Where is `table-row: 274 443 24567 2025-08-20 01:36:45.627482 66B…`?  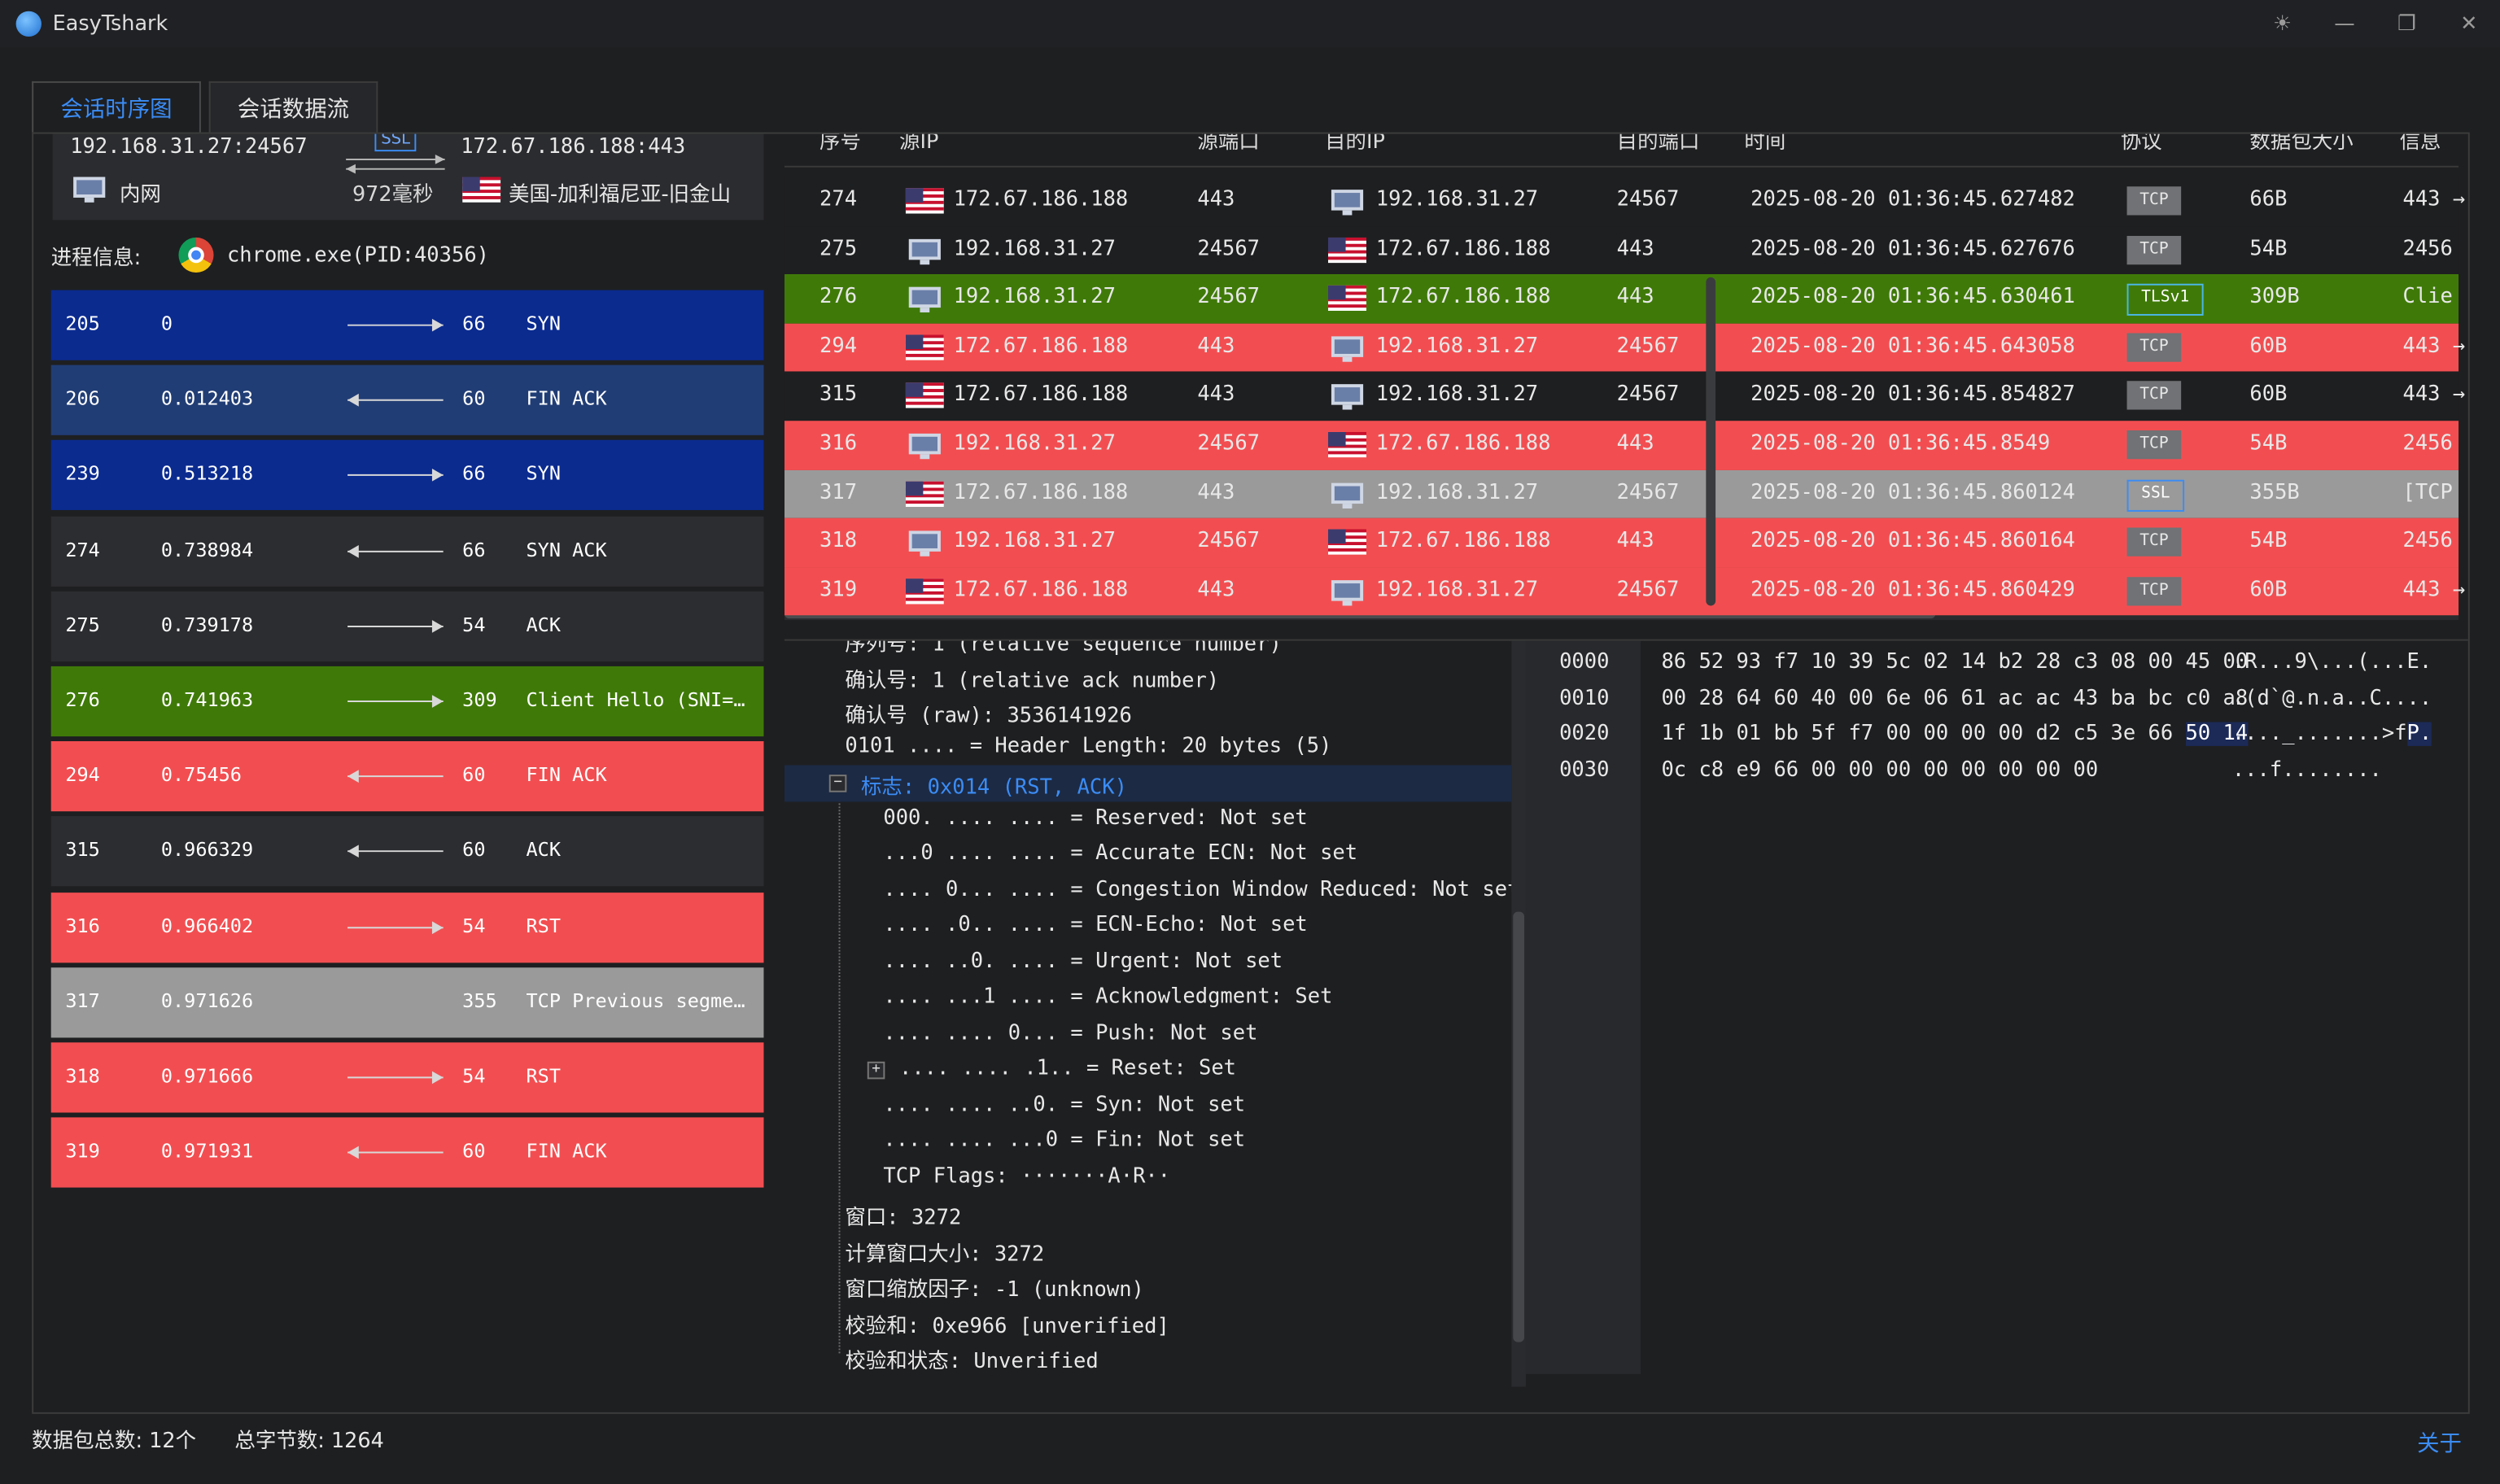 table-row: 274 443 24567 2025-08-20 01:36:45.627482 66B… is located at coordinates (1624, 202).